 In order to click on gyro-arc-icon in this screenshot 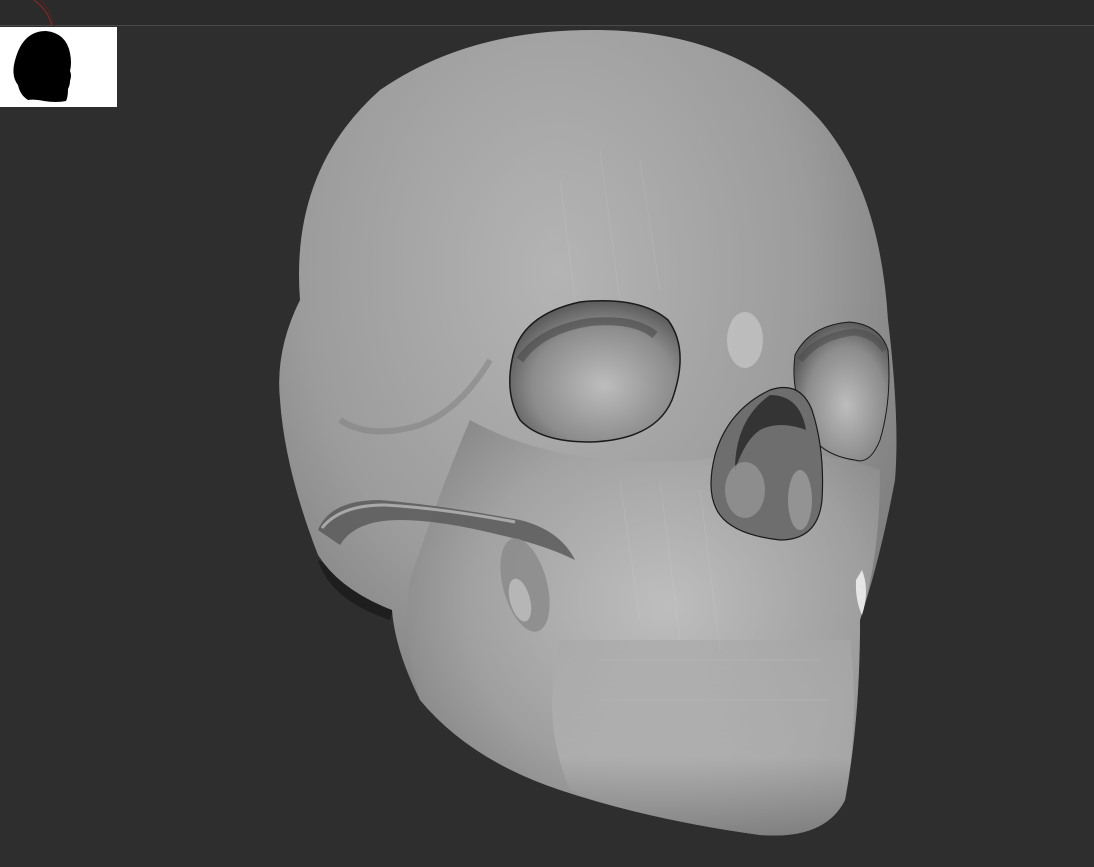, I will do `click(44, 13)`.